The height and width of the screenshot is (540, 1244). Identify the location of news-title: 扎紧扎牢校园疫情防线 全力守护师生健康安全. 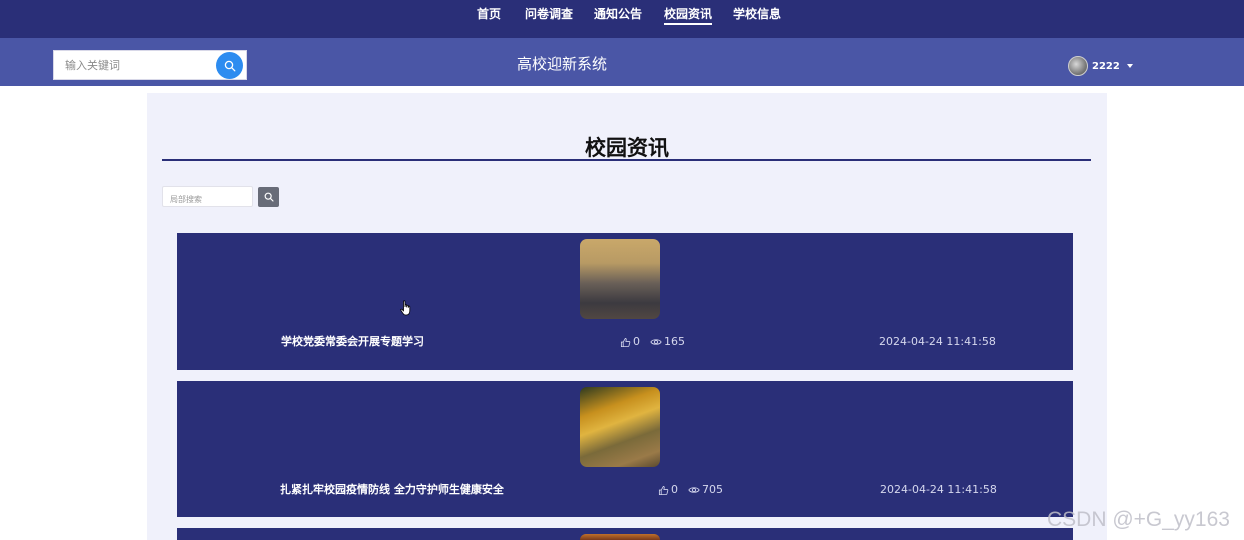
(392, 490).